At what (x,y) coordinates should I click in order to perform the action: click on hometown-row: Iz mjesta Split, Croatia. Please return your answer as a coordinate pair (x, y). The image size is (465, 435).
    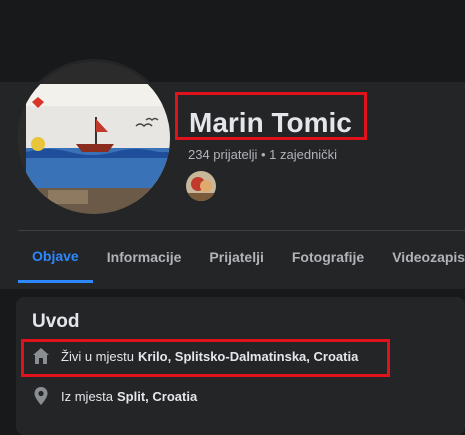
    Looking at the image, I should click on (114, 396).